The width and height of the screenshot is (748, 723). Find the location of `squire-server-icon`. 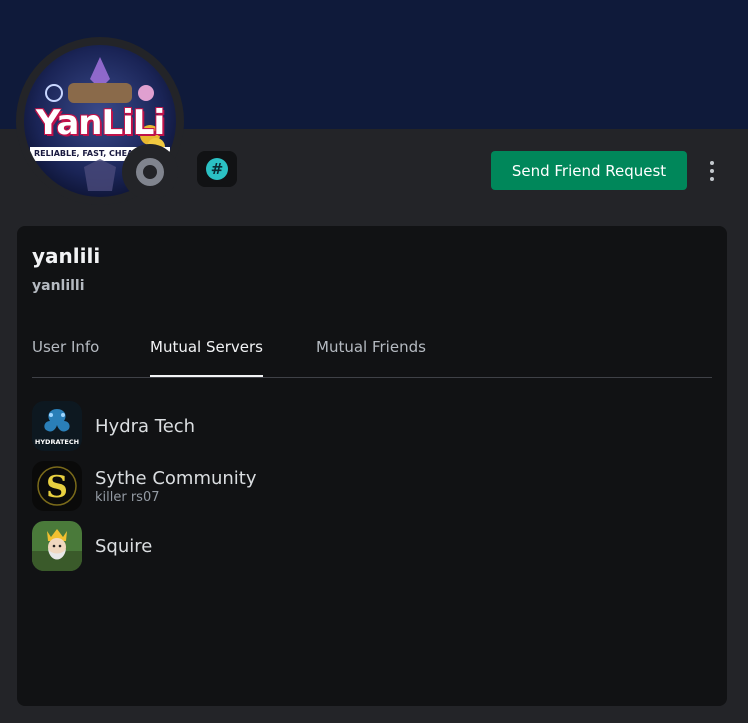

squire-server-icon is located at coordinates (57, 546).